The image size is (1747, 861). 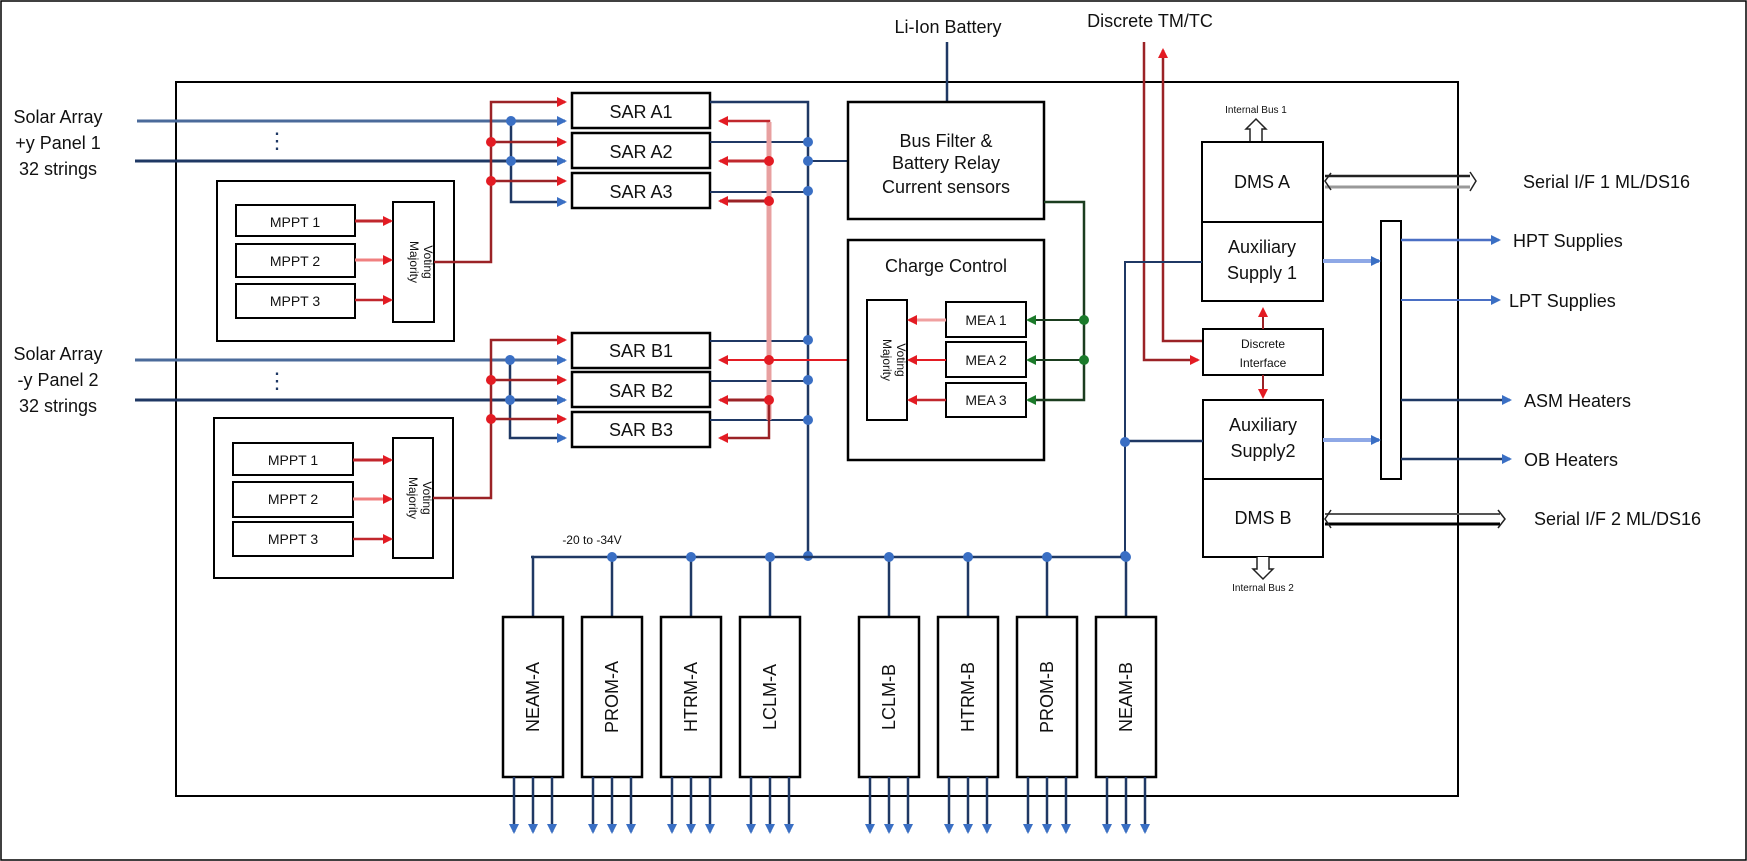 What do you see at coordinates (591, 540) in the screenshot?
I see `bus-voltage-label: -20 to -34V` at bounding box center [591, 540].